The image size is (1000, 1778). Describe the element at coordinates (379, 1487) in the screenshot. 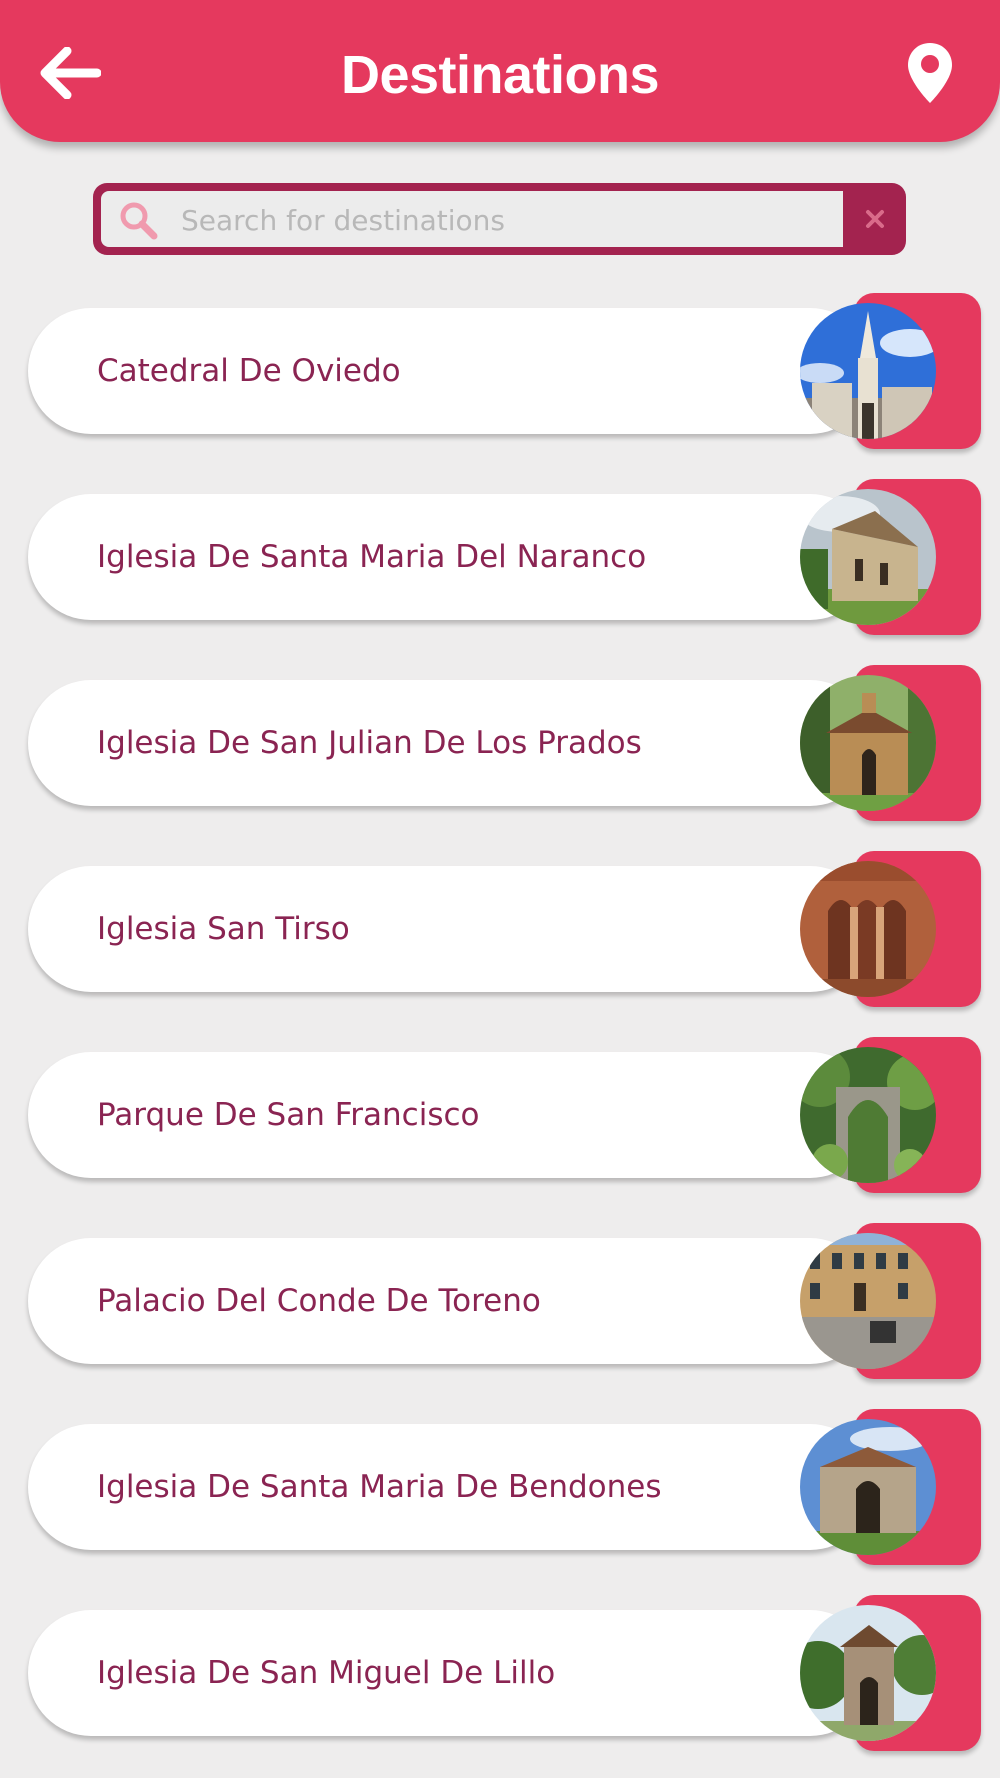

I see `destination-name: Iglesia De Santa Maria De Bendones` at that location.